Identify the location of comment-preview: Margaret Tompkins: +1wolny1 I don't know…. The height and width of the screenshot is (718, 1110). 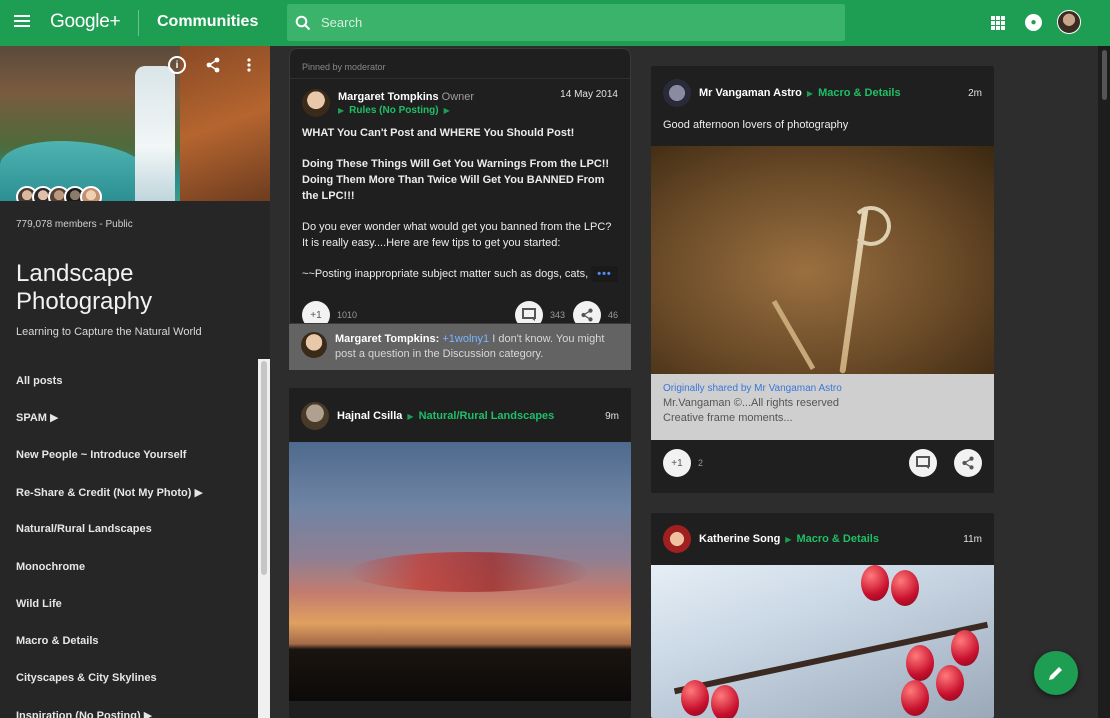
(460, 347).